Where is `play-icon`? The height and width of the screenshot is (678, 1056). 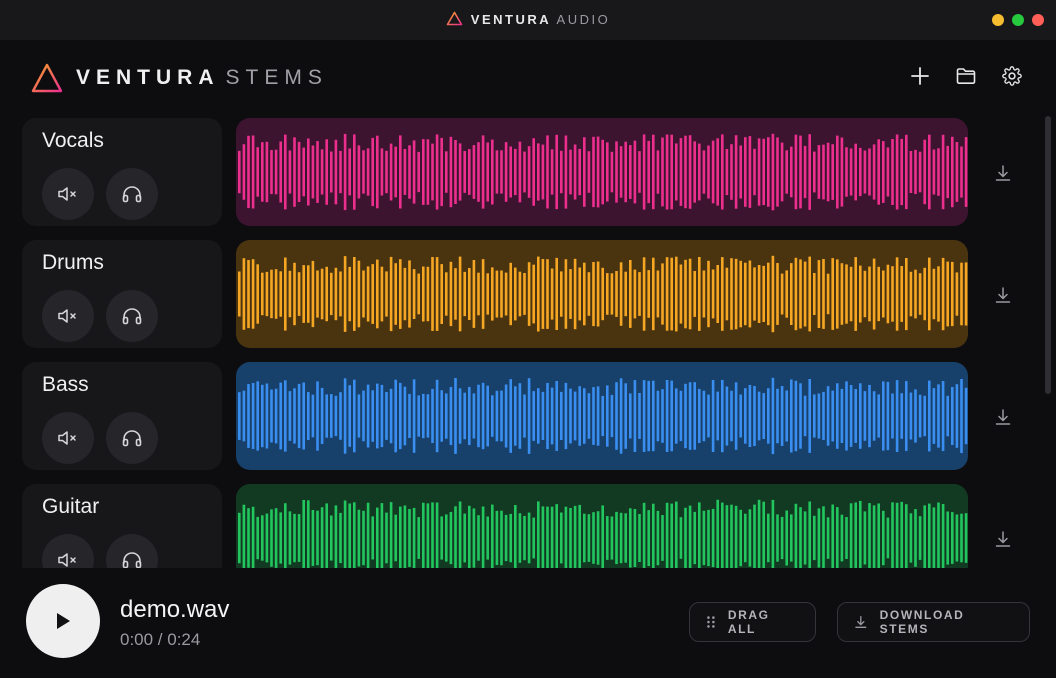
play-icon is located at coordinates (63, 621).